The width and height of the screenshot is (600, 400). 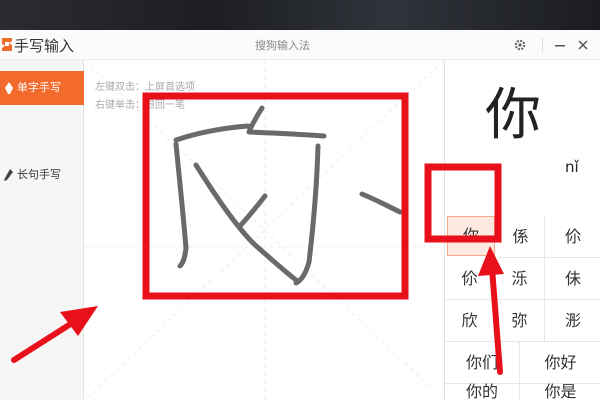 I want to click on titlebar-divider, so click(x=542, y=45).